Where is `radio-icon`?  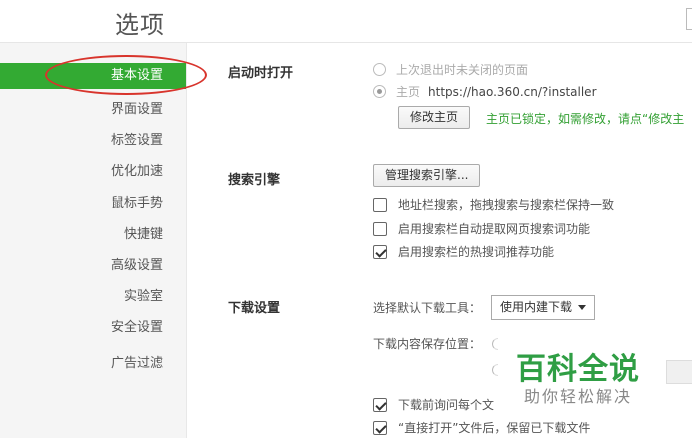 radio-icon is located at coordinates (379, 69).